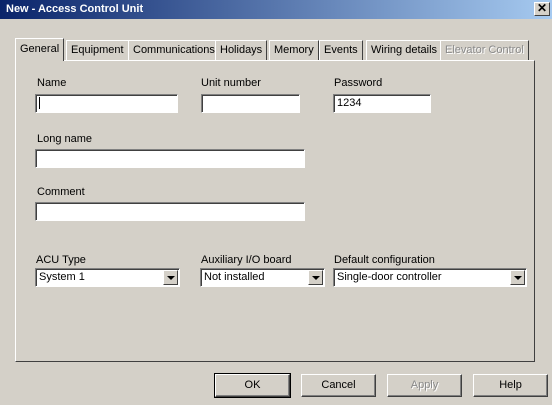  What do you see at coordinates (65, 139) in the screenshot?
I see `long-name-label: Long name` at bounding box center [65, 139].